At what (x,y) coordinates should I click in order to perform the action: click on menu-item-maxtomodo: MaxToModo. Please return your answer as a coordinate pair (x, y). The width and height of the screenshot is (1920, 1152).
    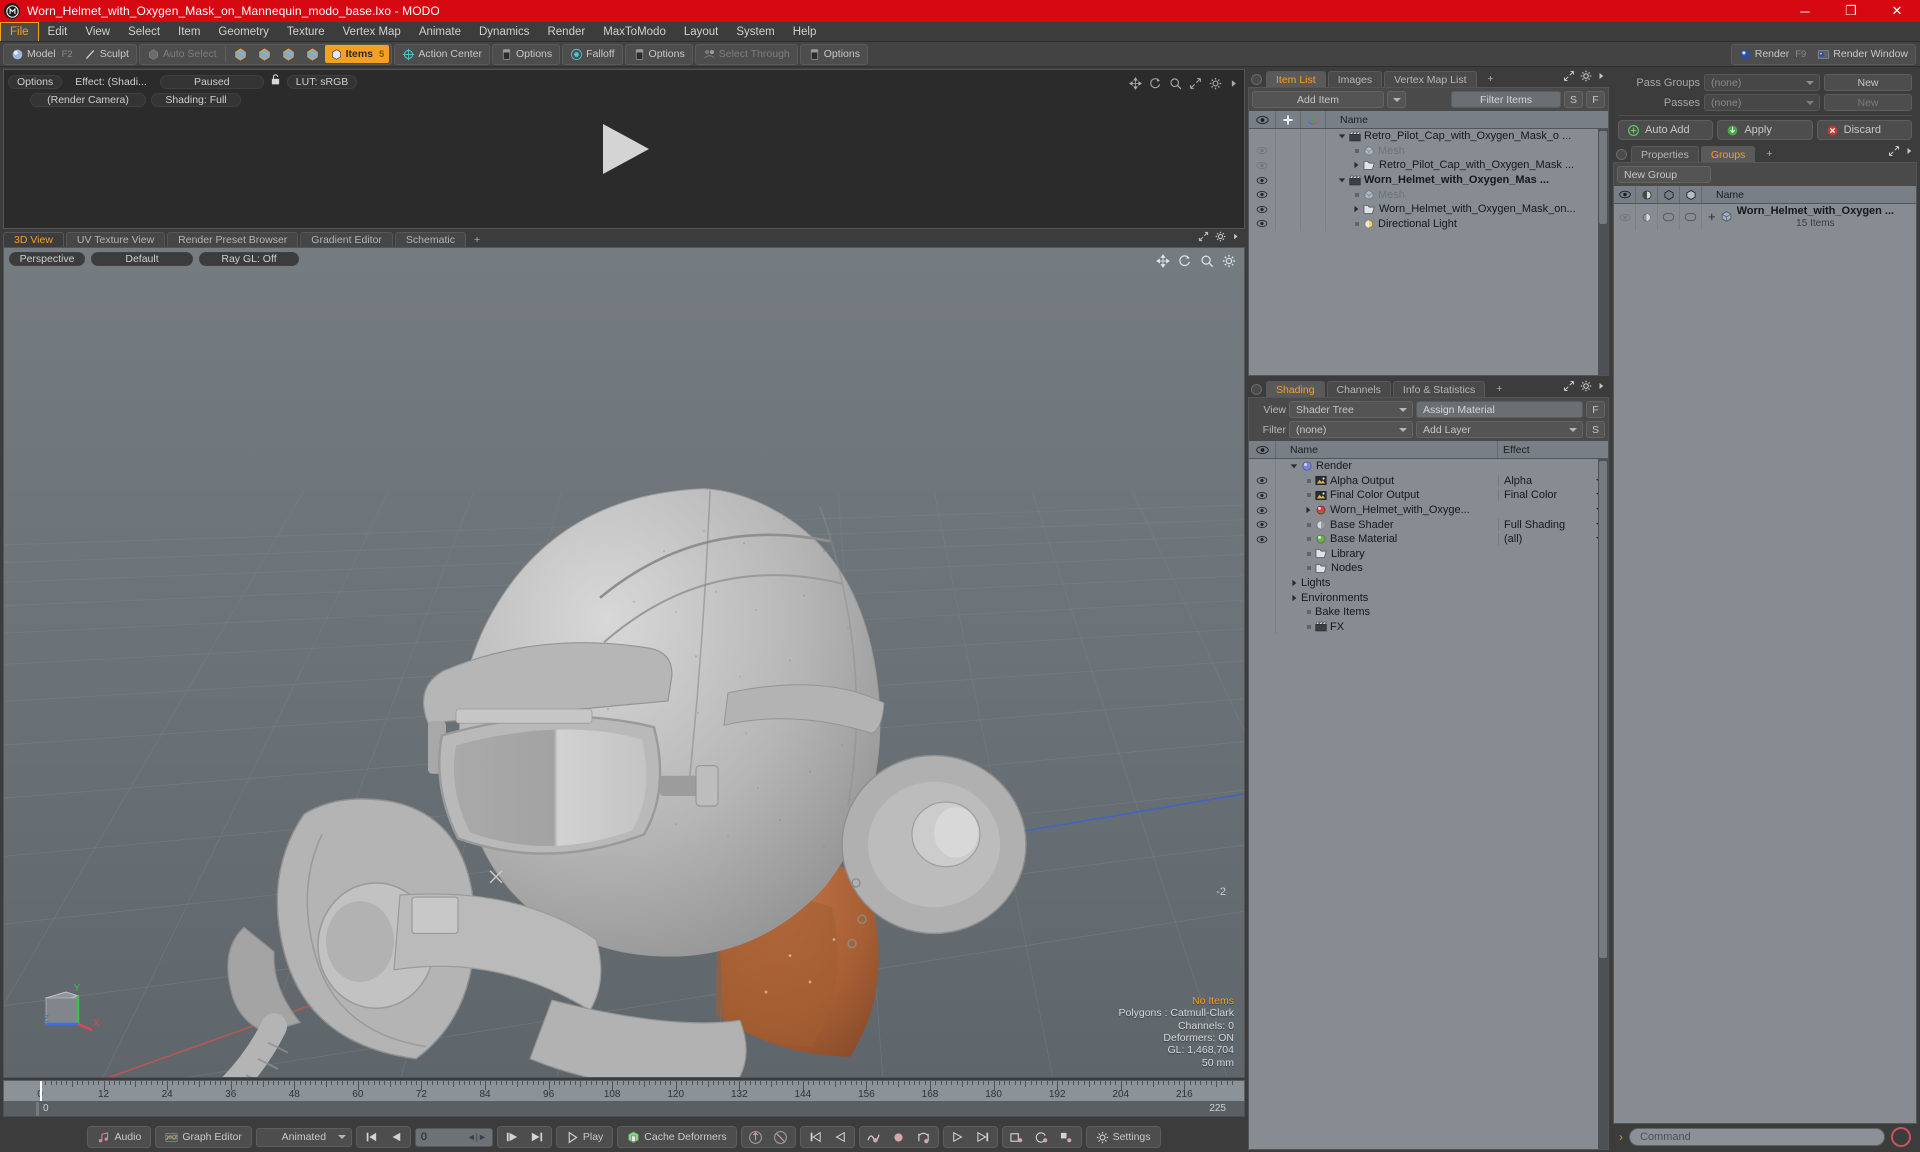
    Looking at the image, I should click on (634, 31).